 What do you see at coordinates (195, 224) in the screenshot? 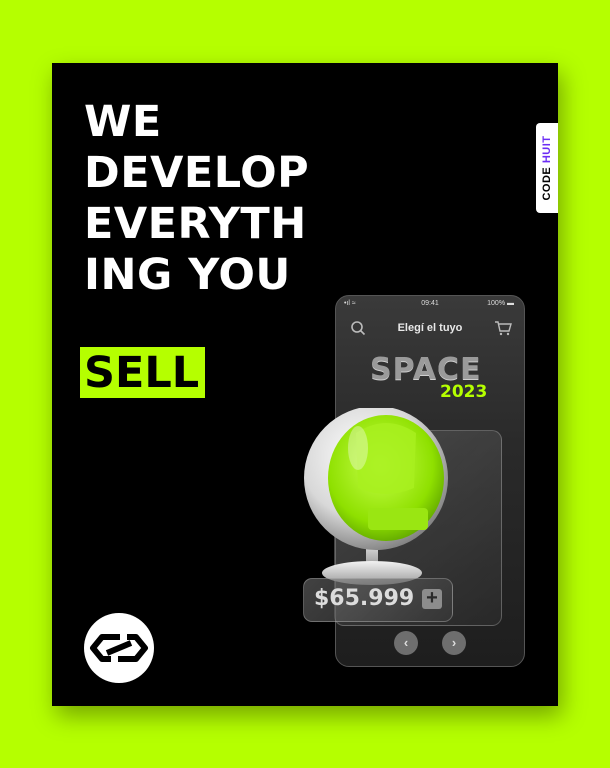
I see `headline-line-3: EVERYTH` at bounding box center [195, 224].